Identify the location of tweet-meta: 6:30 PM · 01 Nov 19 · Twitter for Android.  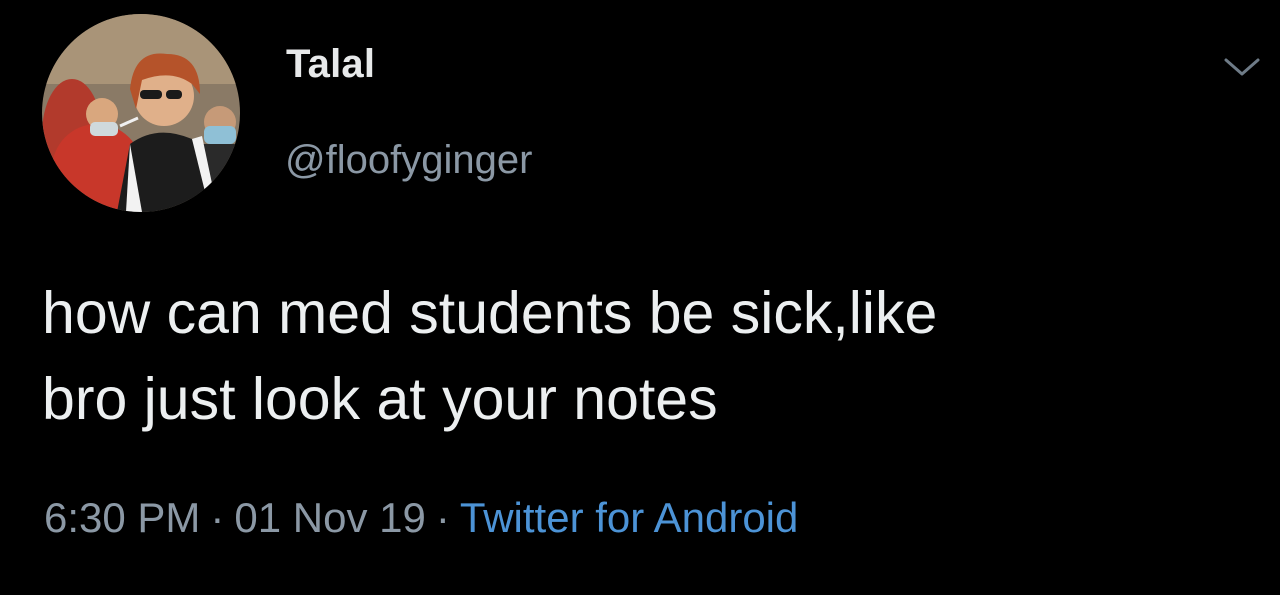
(421, 518).